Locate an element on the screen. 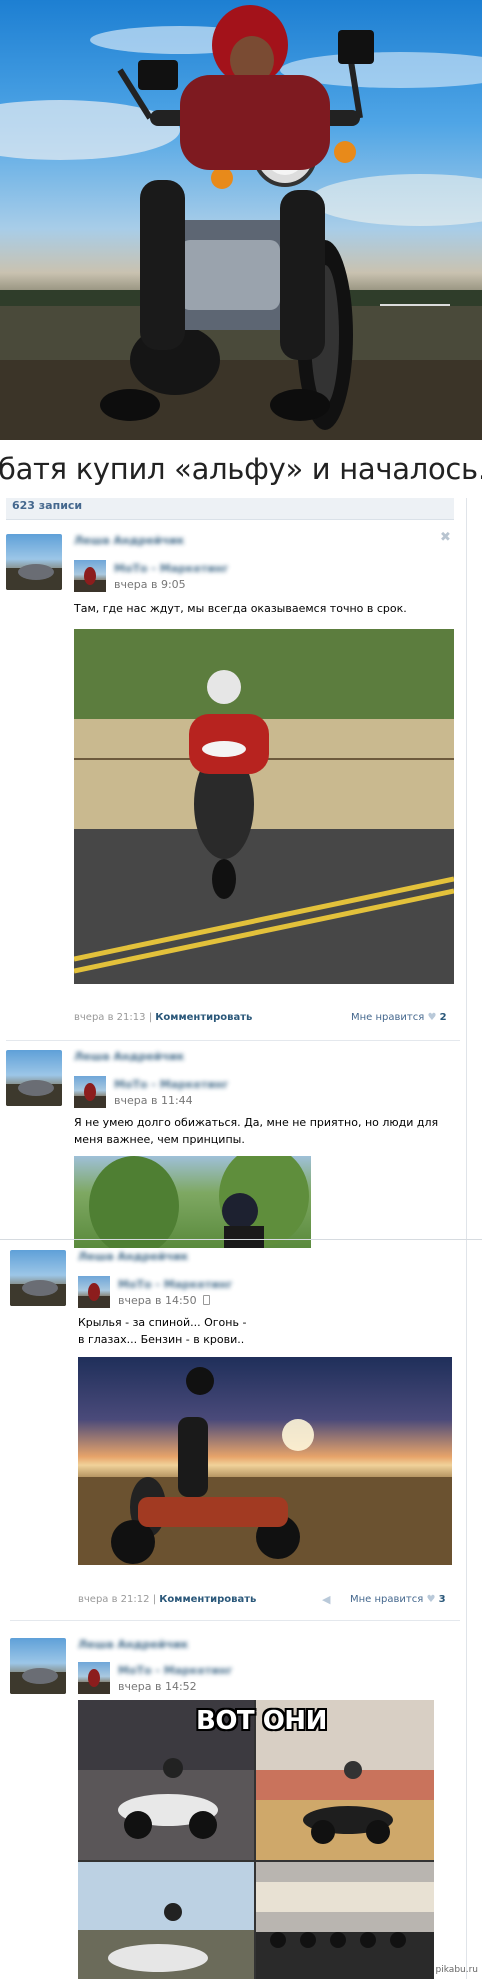 The height and width of the screenshot is (1979, 482). wall-count-bar: 623 записи is located at coordinates (230, 509).